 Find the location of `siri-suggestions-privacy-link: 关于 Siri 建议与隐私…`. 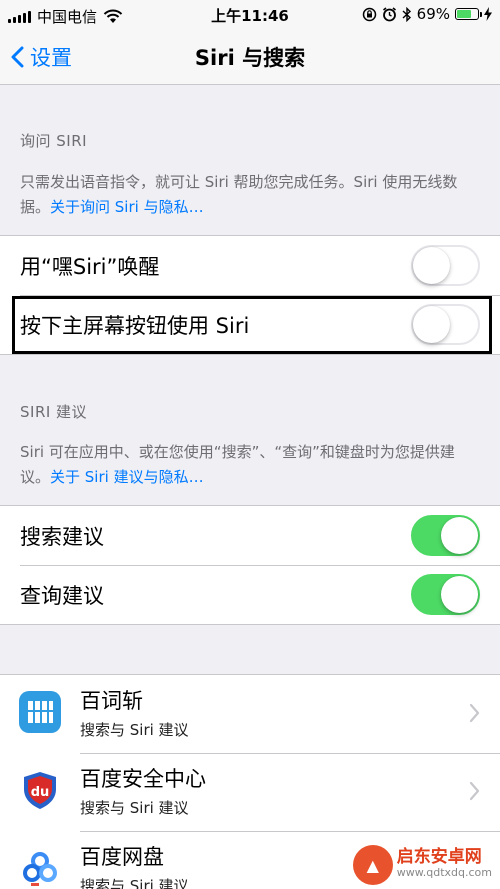

siri-suggestions-privacy-link: 关于 Siri 建议与隐私… is located at coordinates (127, 477).